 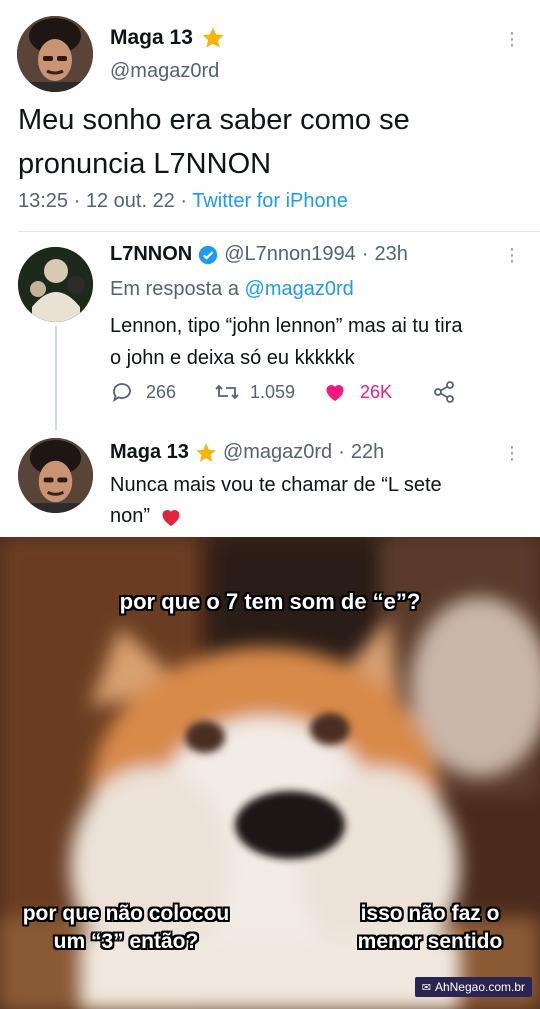 I want to click on tweet-date: 12 out. 22, so click(x=130, y=201).